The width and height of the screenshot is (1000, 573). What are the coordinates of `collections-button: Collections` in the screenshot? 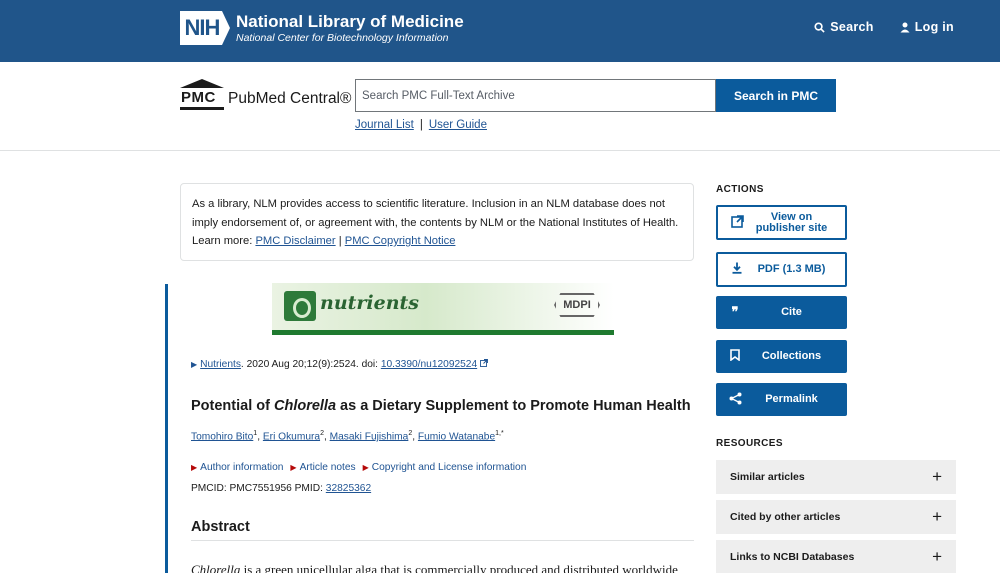 It's located at (781, 356).